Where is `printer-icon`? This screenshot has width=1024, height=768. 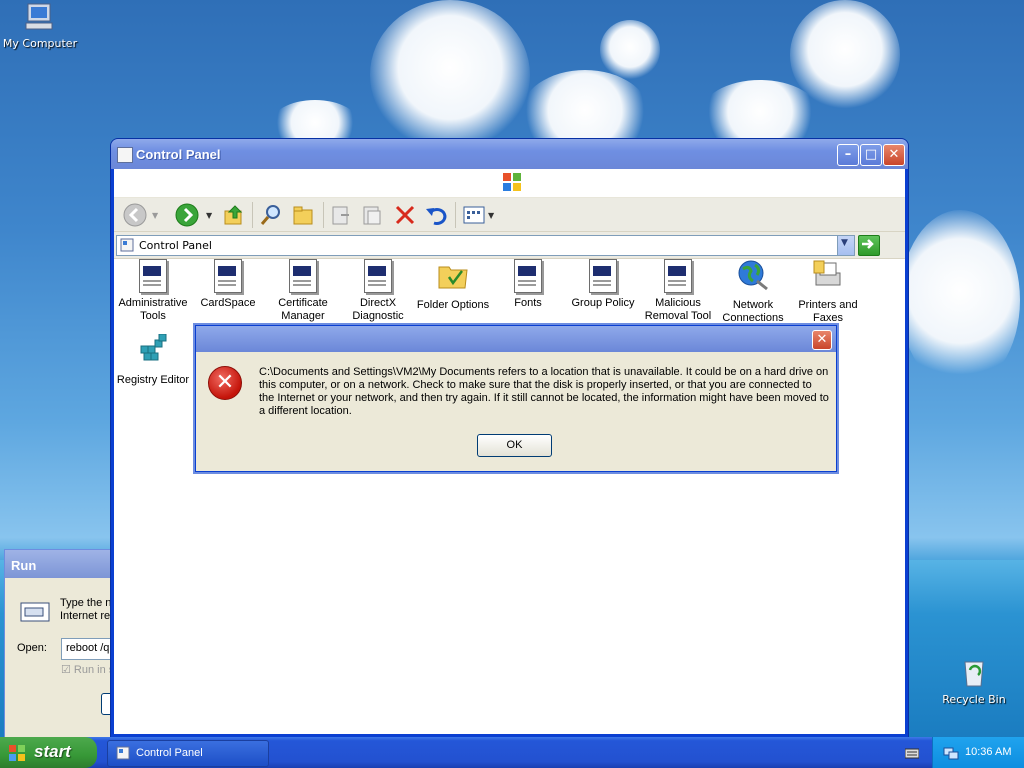
printer-icon is located at coordinates (827, 273).